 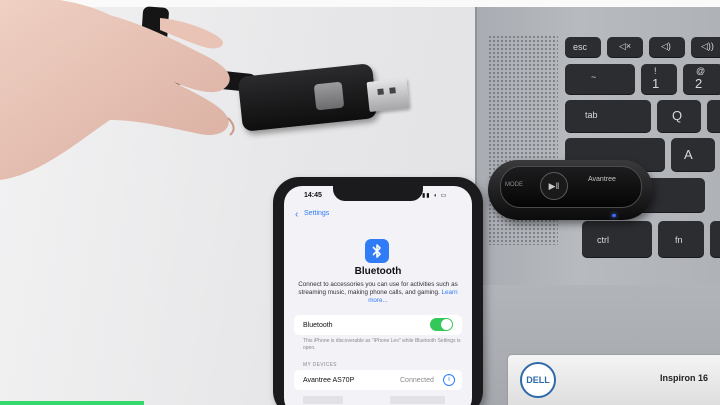 I want to click on receiver-led, so click(x=614, y=215).